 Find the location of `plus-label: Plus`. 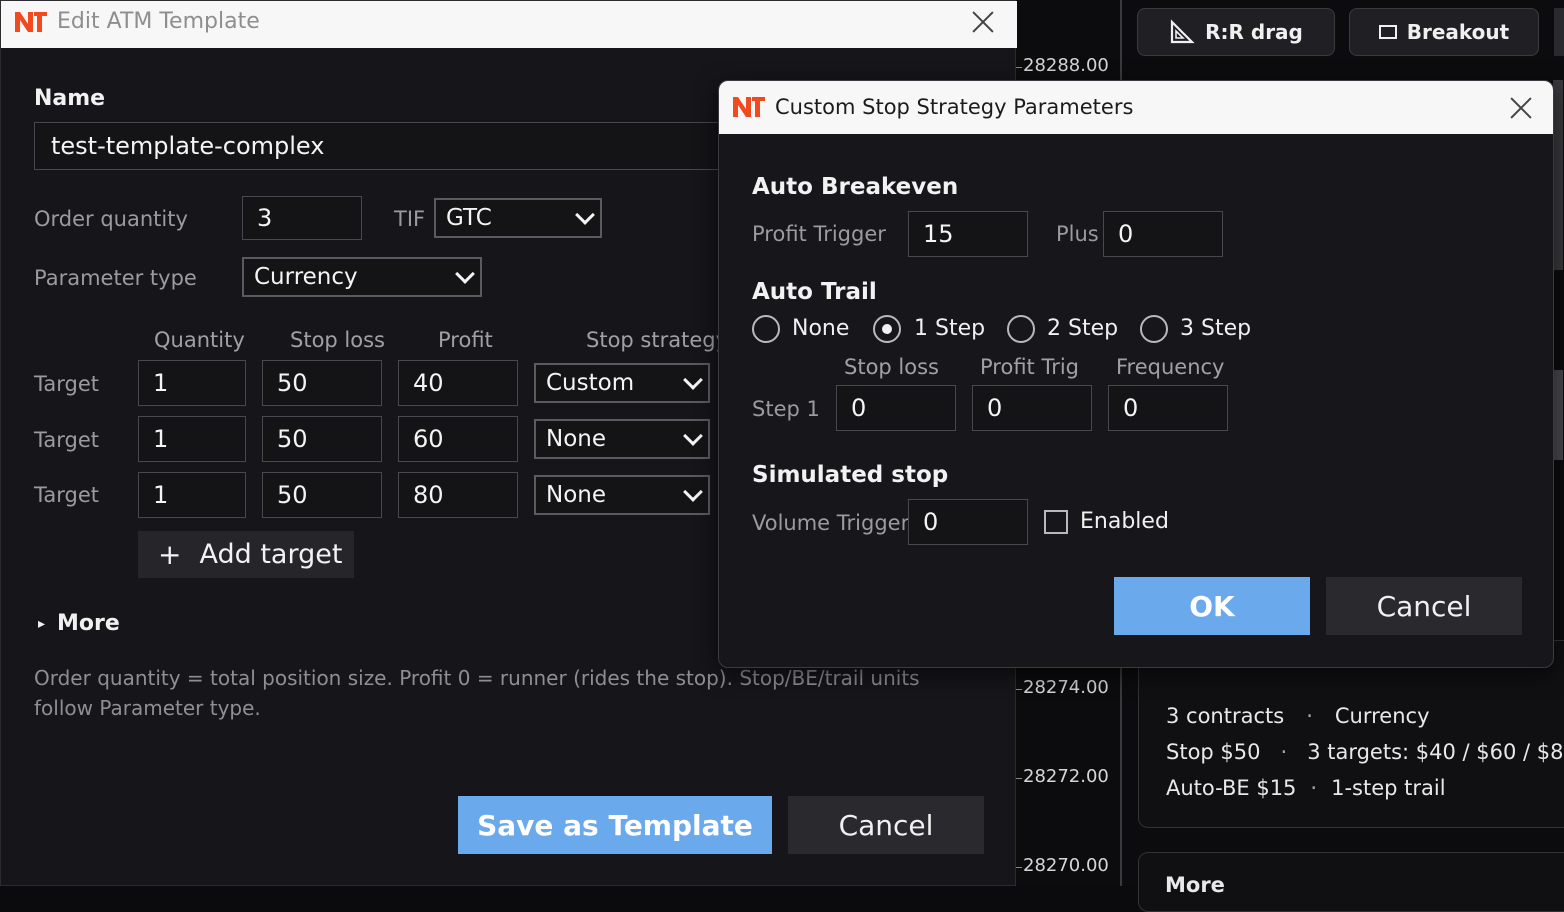

plus-label: Plus is located at coordinates (1077, 234).